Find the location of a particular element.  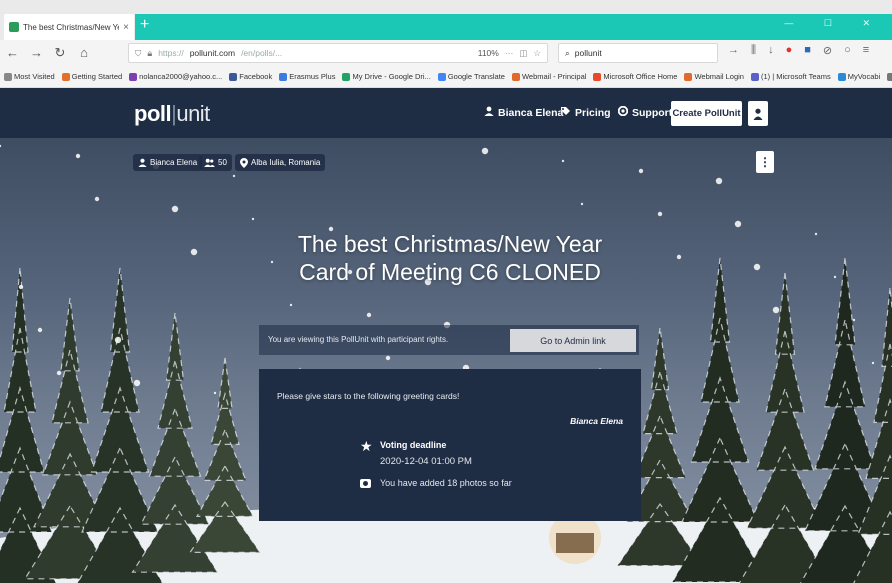

extension-icon: ● is located at coordinates (789, 50).